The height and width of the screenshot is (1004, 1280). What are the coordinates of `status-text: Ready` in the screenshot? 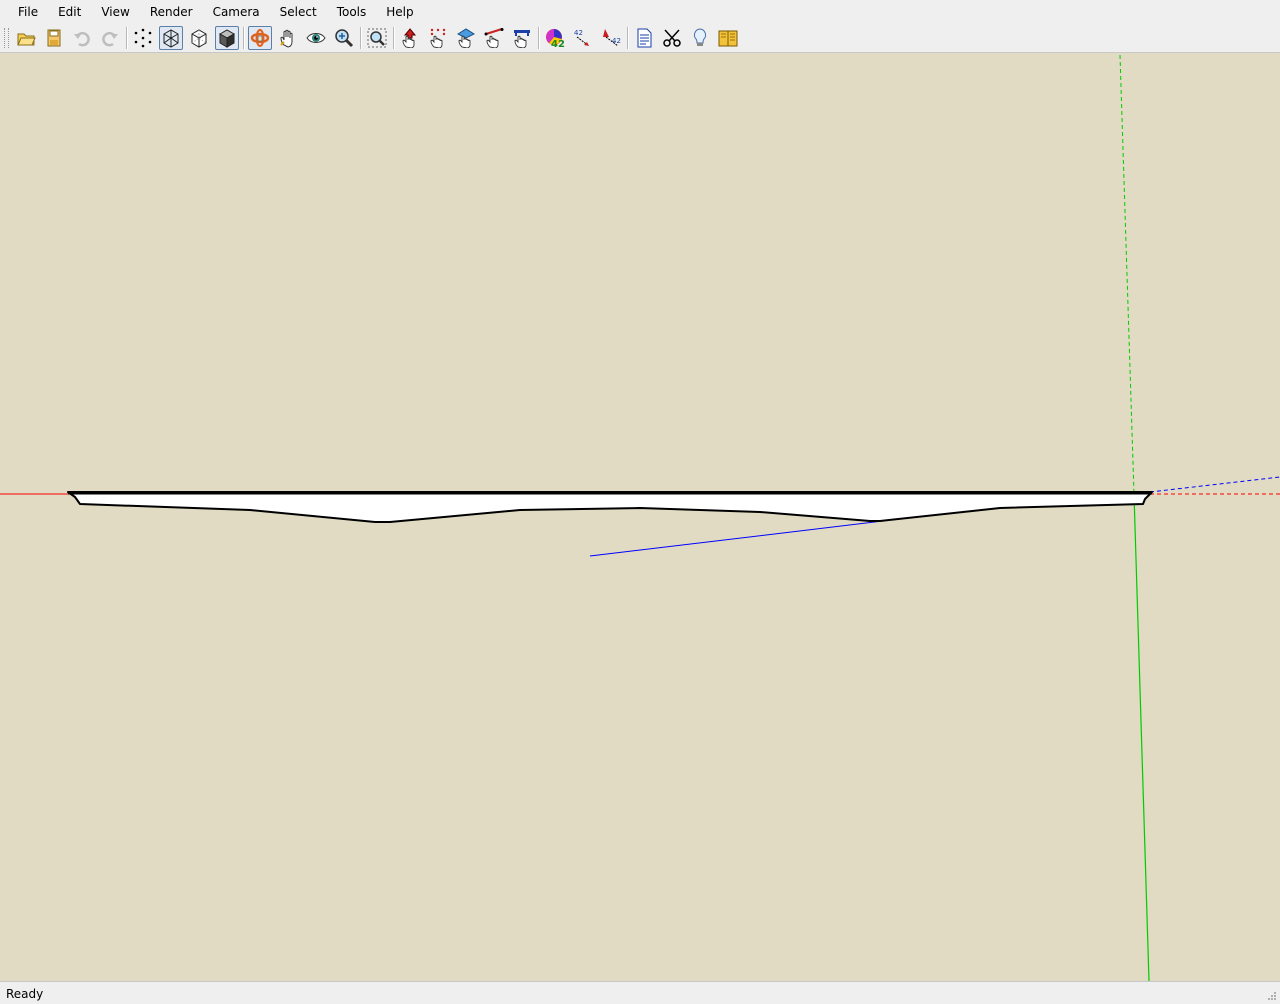 It's located at (25, 994).